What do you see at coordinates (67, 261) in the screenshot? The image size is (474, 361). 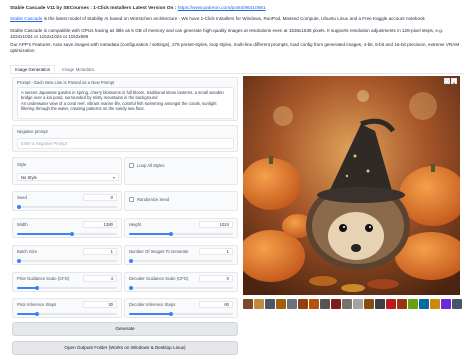 I see `batch-size-slider` at bounding box center [67, 261].